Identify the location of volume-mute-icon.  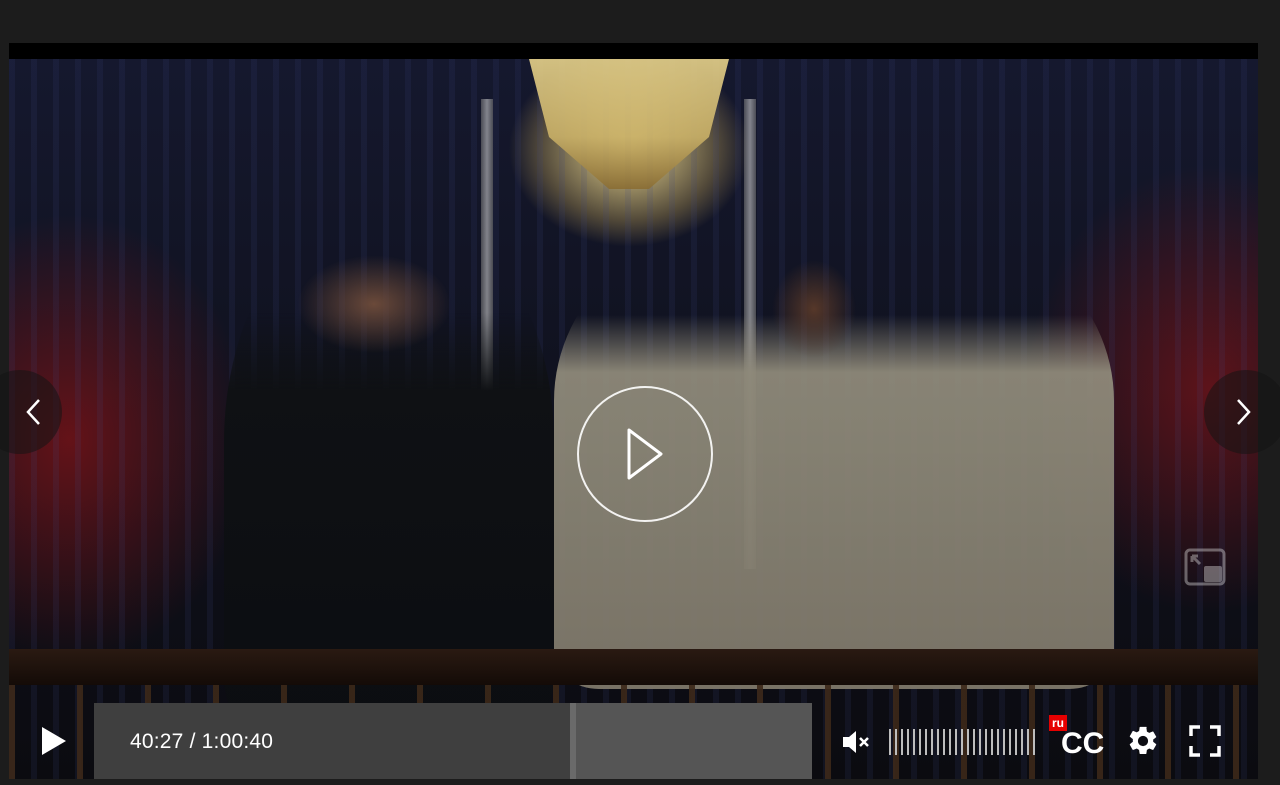
(856, 742).